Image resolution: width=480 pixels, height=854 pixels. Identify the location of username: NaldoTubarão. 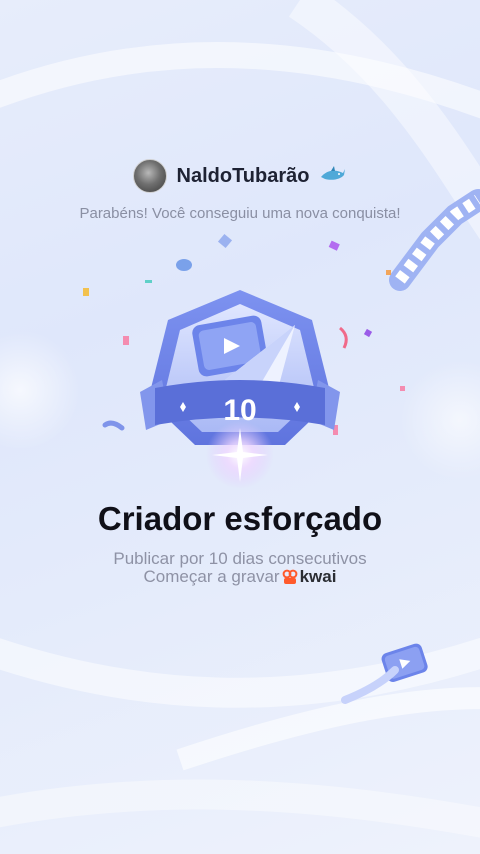
(243, 175).